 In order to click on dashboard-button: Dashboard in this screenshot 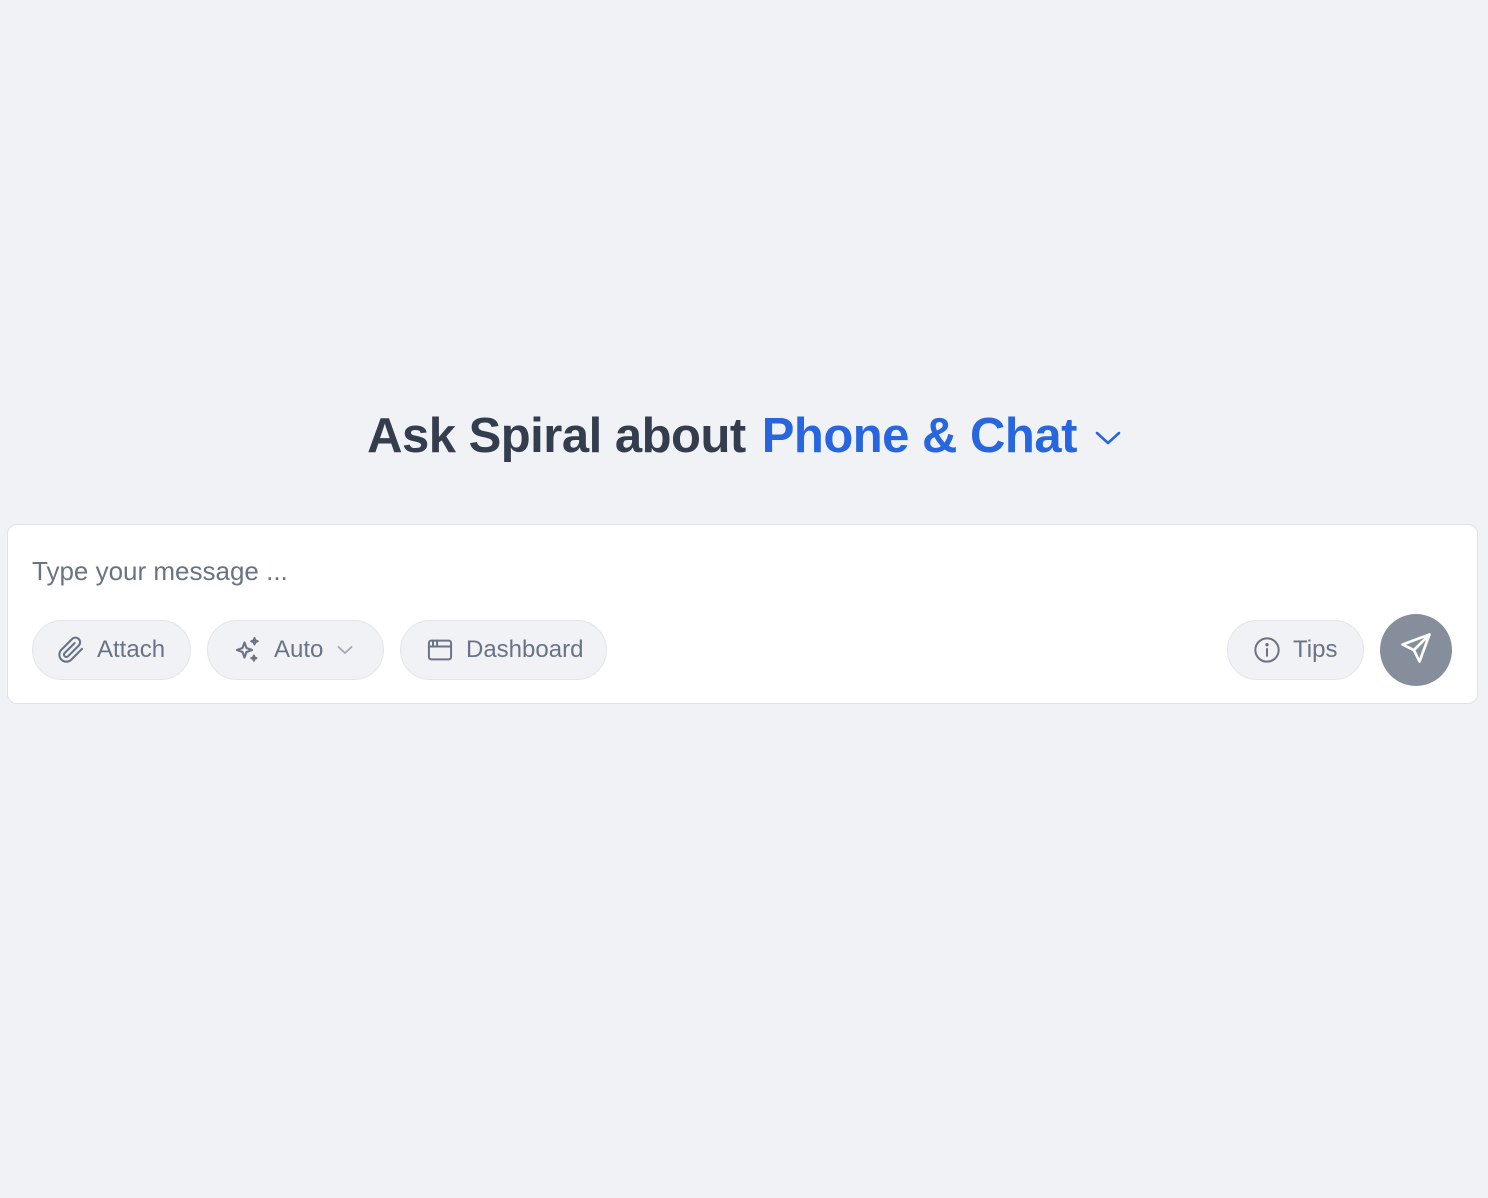, I will do `click(503, 650)`.